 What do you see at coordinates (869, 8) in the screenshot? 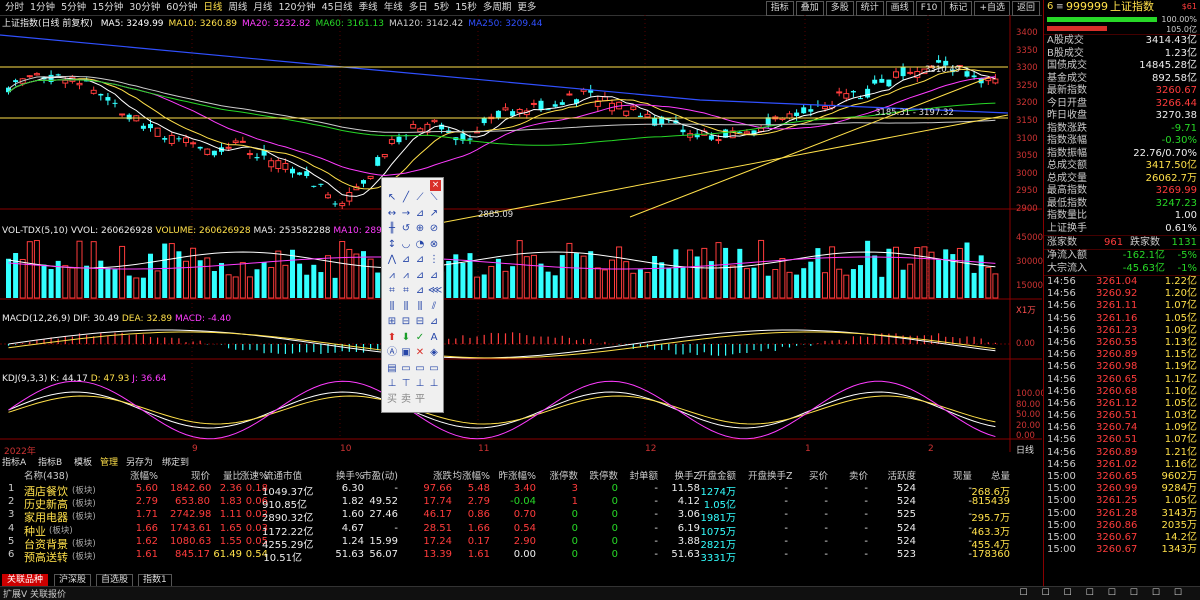
I see `toolbar-button: 统计` at bounding box center [869, 8].